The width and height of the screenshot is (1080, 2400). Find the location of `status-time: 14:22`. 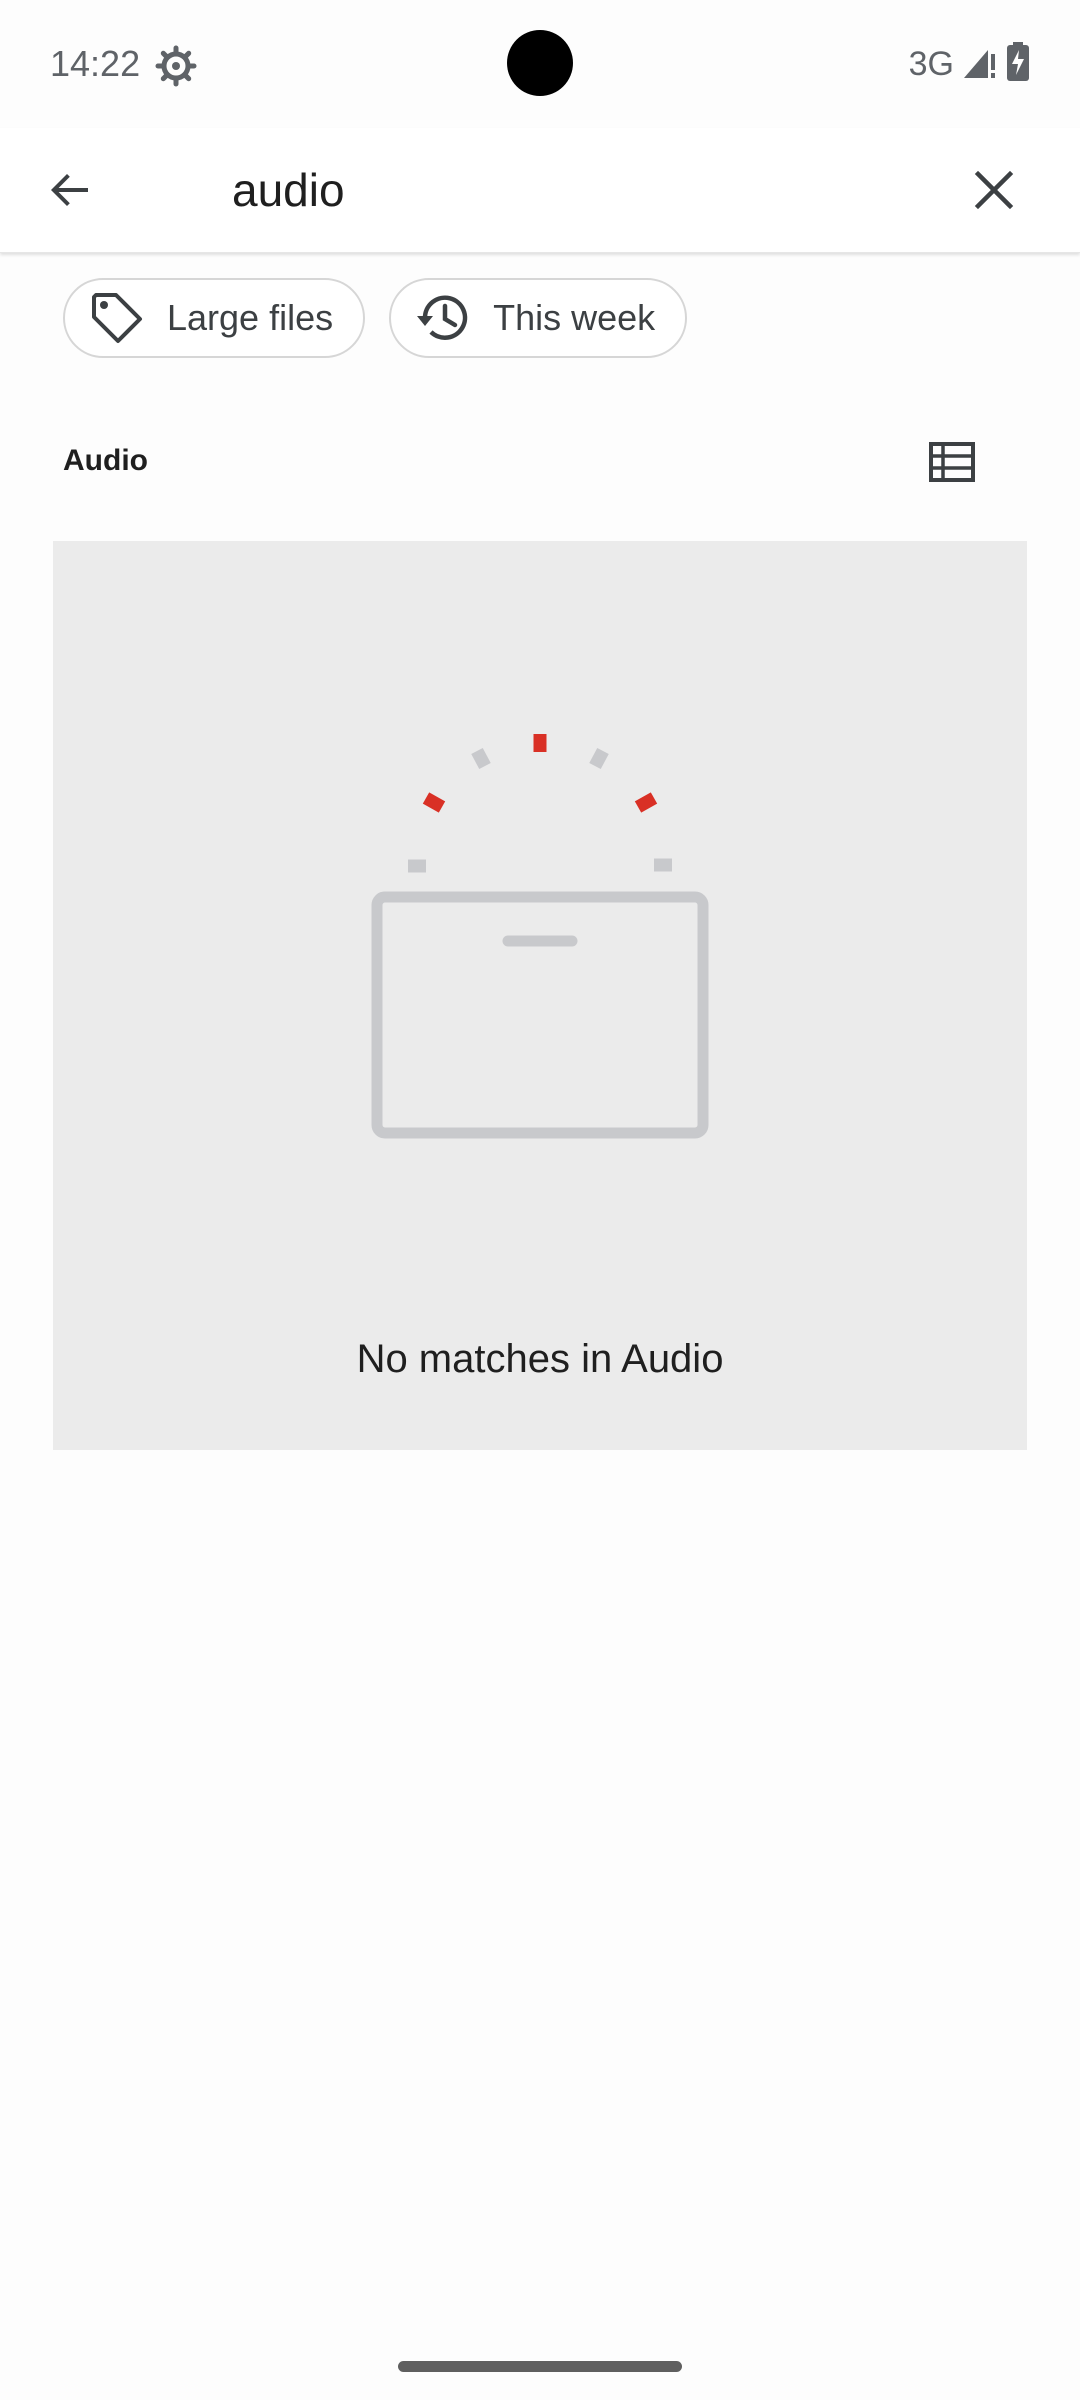

status-time: 14:22 is located at coordinates (95, 63).